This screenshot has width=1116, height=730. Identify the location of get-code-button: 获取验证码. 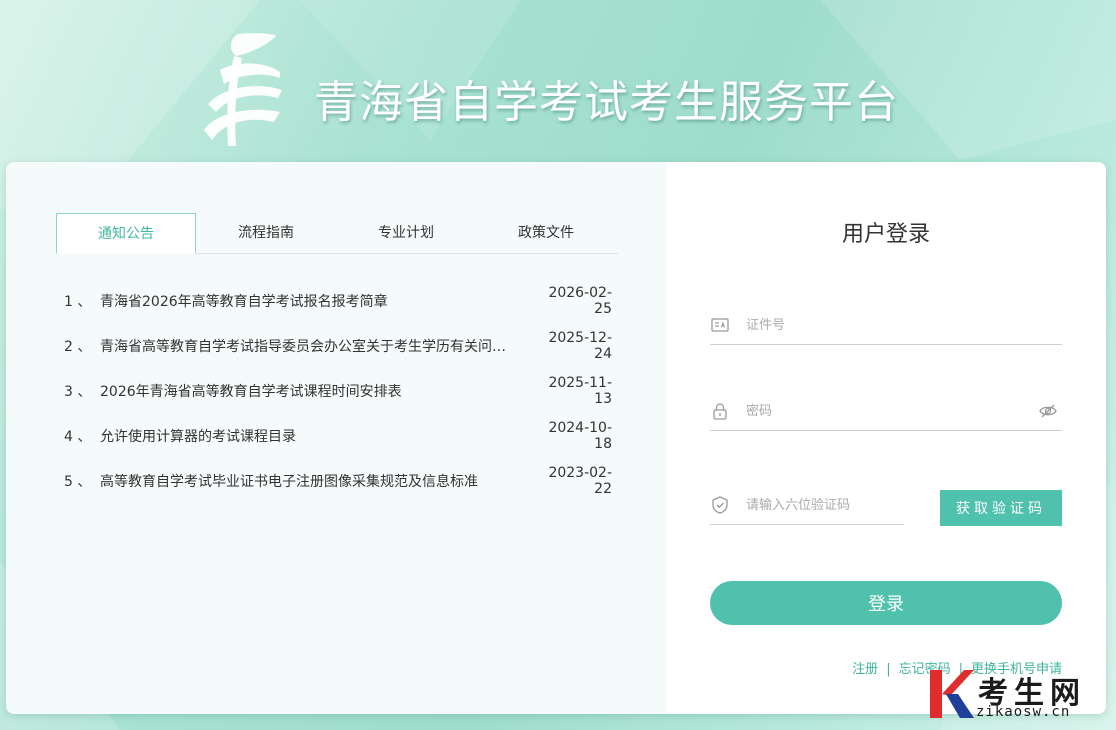
(1001, 508).